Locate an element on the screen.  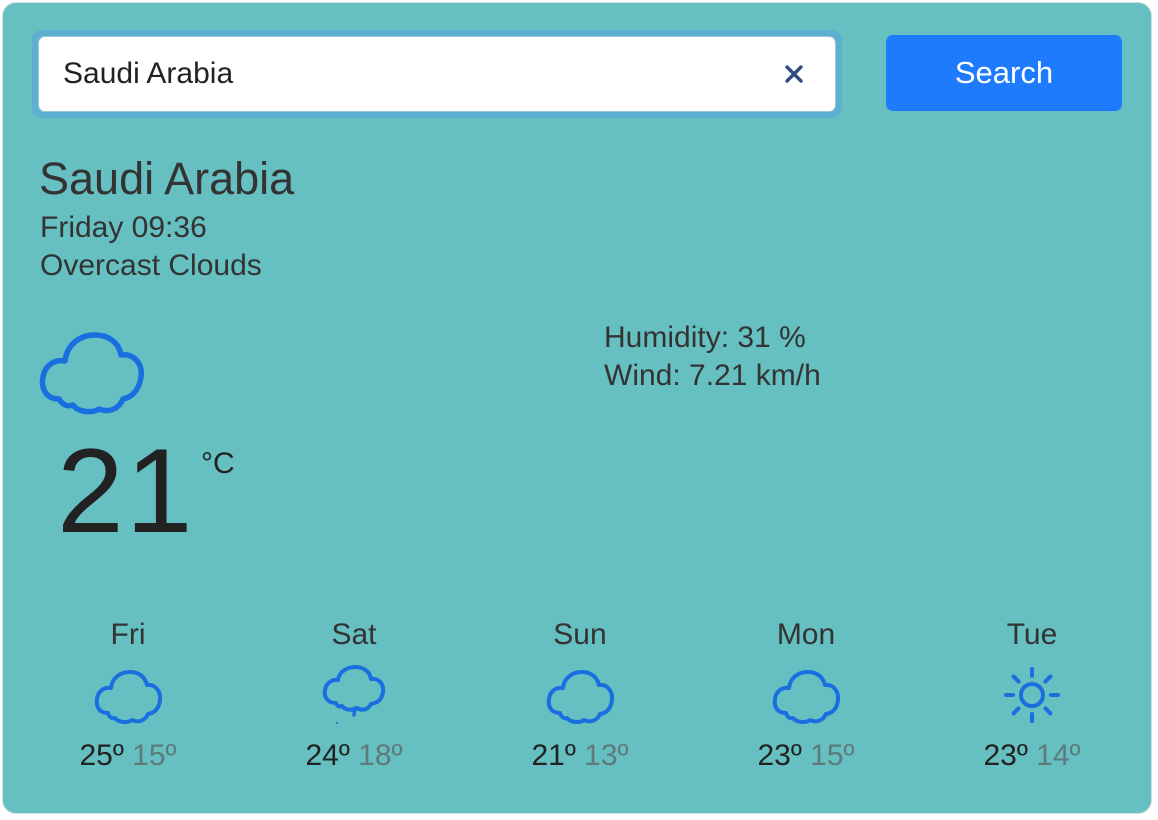
search-button: Search is located at coordinates (1004, 73).